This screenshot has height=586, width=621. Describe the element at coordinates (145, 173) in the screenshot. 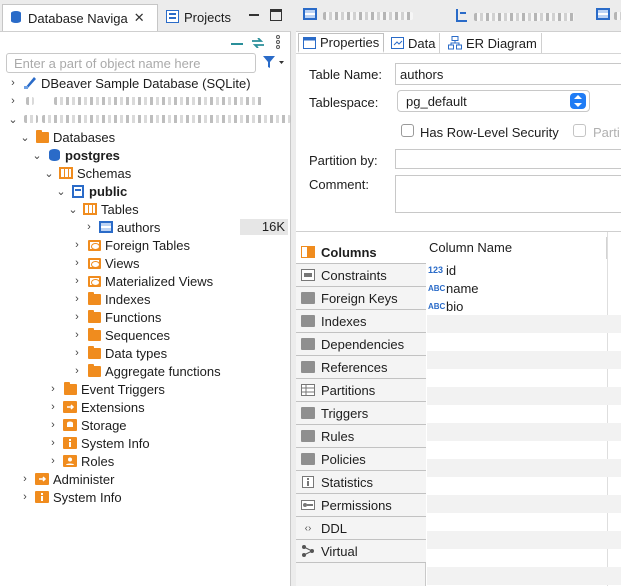

I see `tree-item-schemas: ⌄ Schemas` at that location.